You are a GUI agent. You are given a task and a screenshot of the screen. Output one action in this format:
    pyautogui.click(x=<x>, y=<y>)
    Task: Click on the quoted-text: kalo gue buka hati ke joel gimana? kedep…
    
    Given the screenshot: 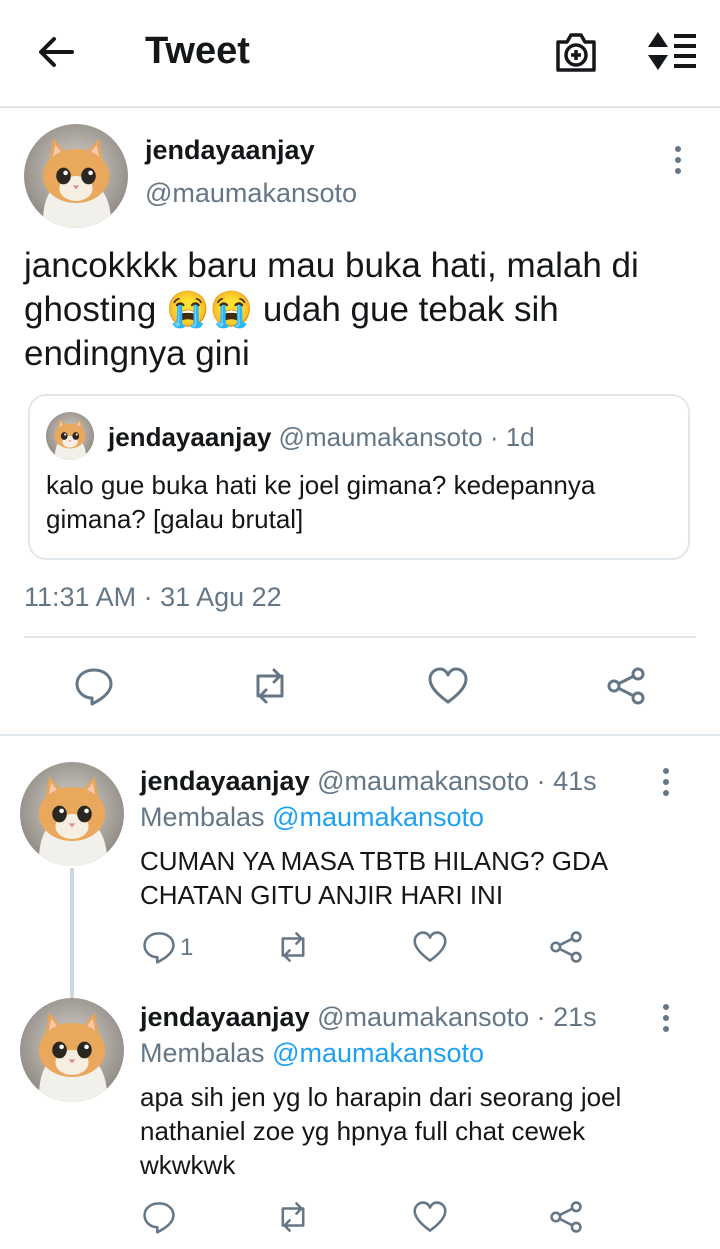 What is the action you would take?
    pyautogui.click(x=321, y=502)
    